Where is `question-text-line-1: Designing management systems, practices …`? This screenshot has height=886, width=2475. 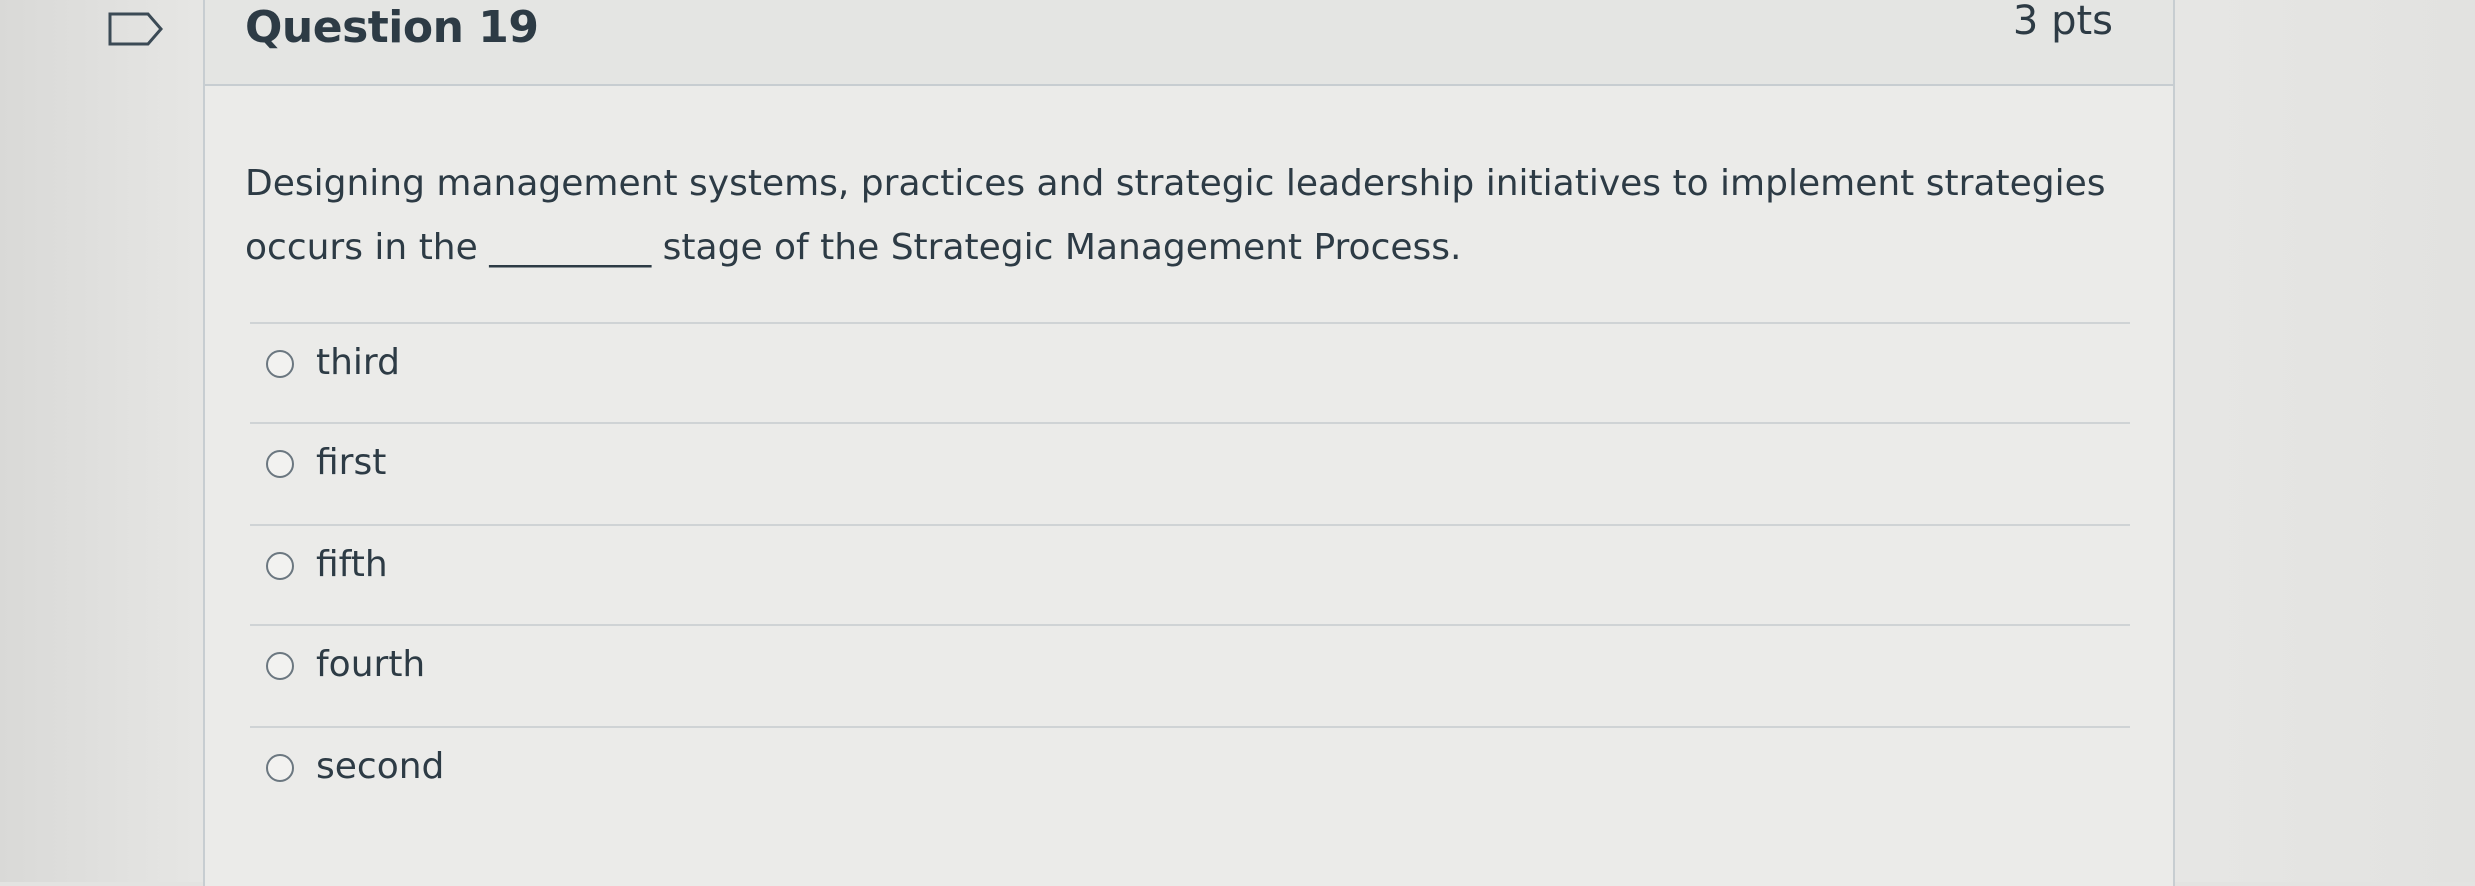
question-text-line-1: Designing management systems, practices … is located at coordinates (1175, 183).